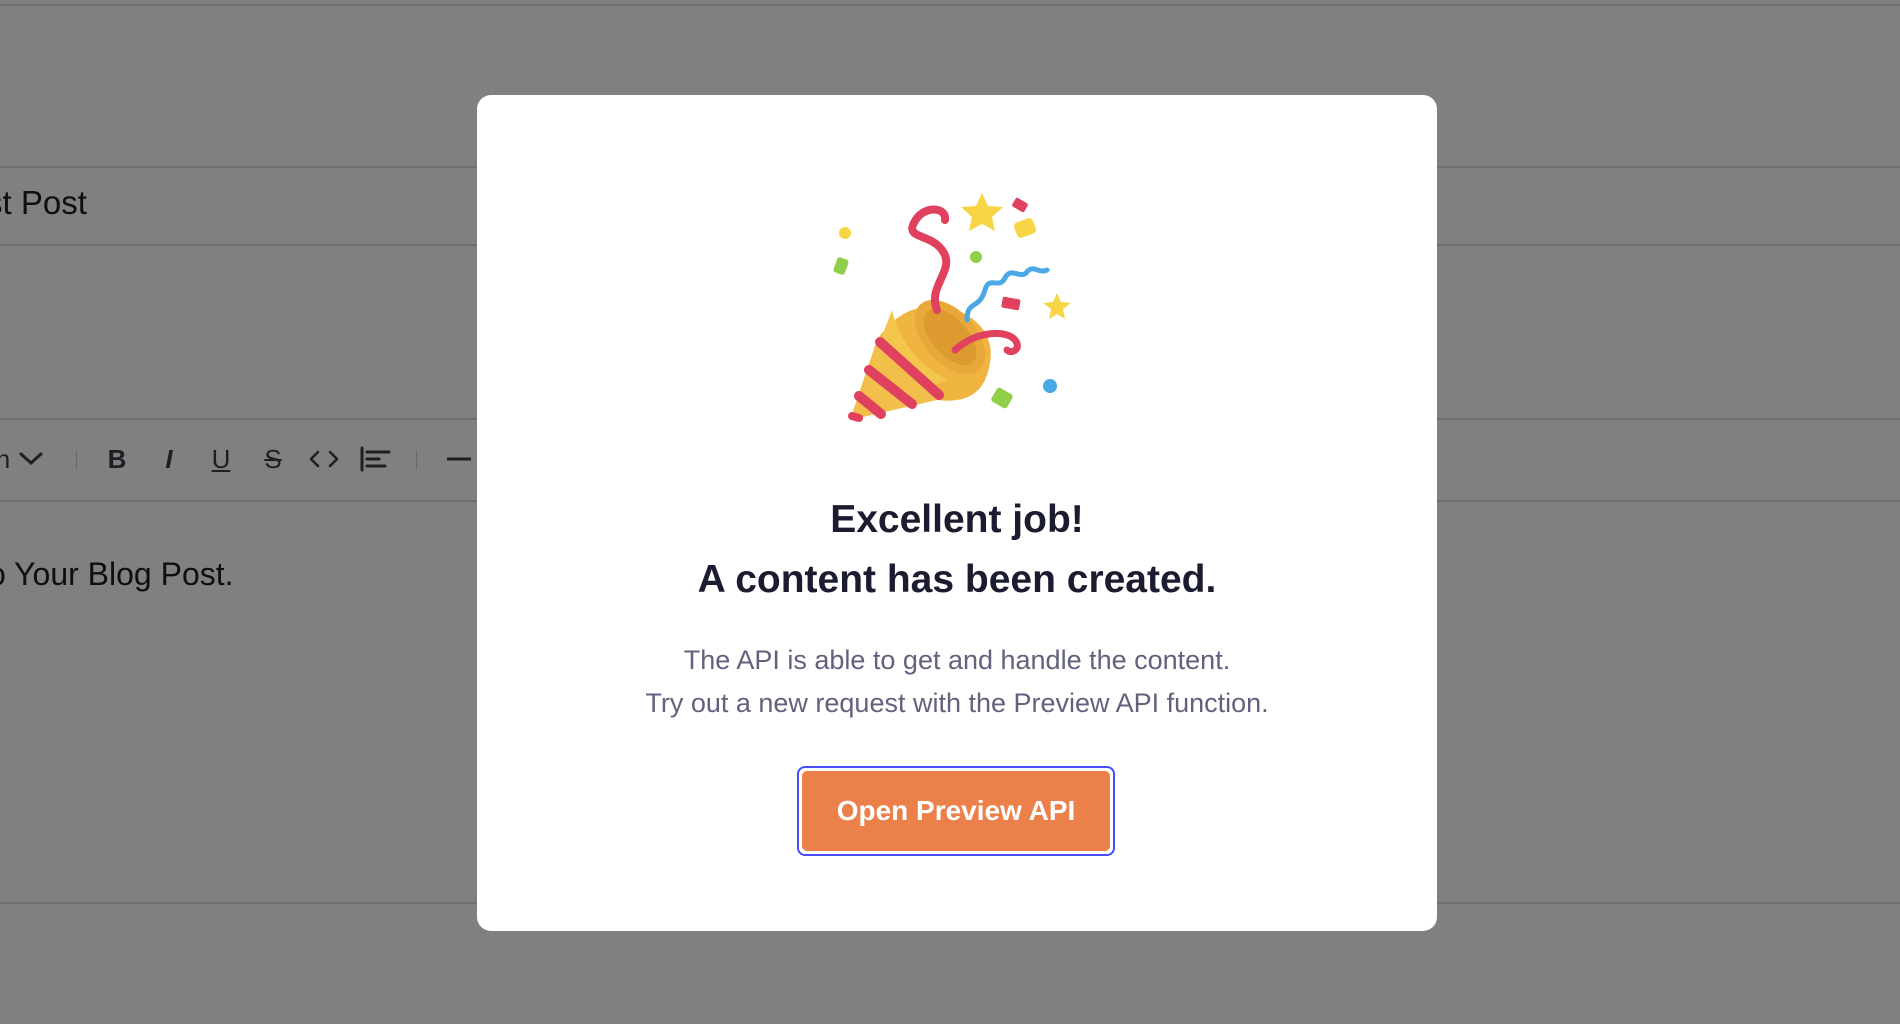  Describe the element at coordinates (324, 459) in the screenshot. I see `code-icon` at that location.